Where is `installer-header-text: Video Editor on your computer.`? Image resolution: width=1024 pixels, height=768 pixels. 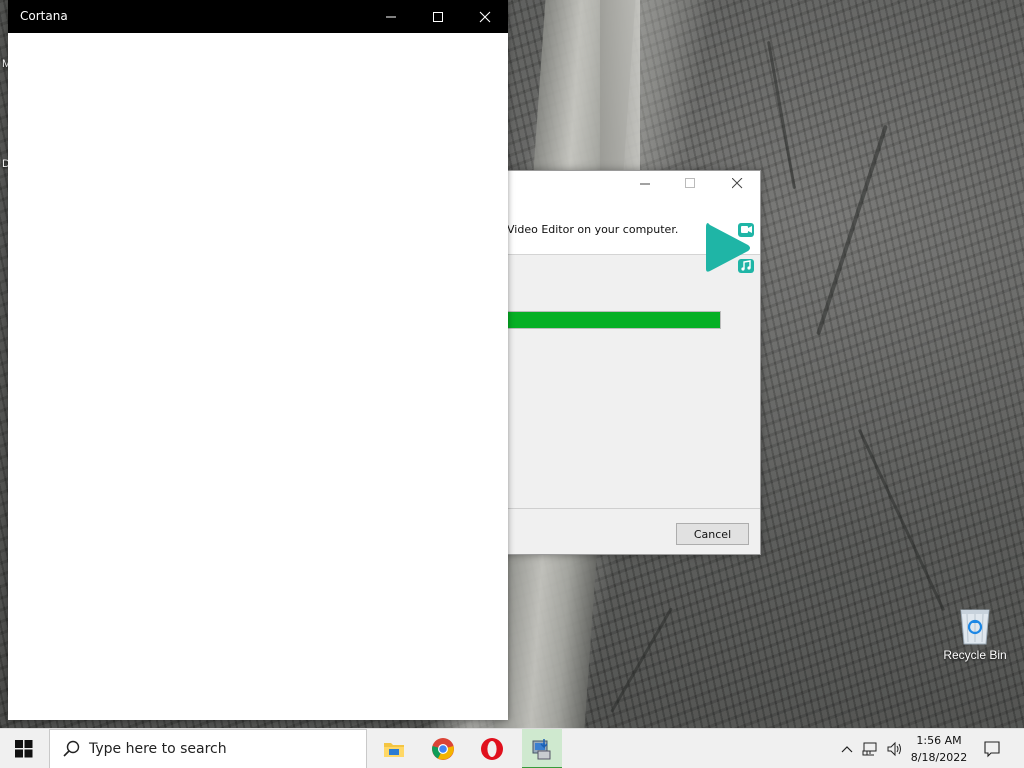 installer-header-text: Video Editor on your computer. is located at coordinates (593, 229).